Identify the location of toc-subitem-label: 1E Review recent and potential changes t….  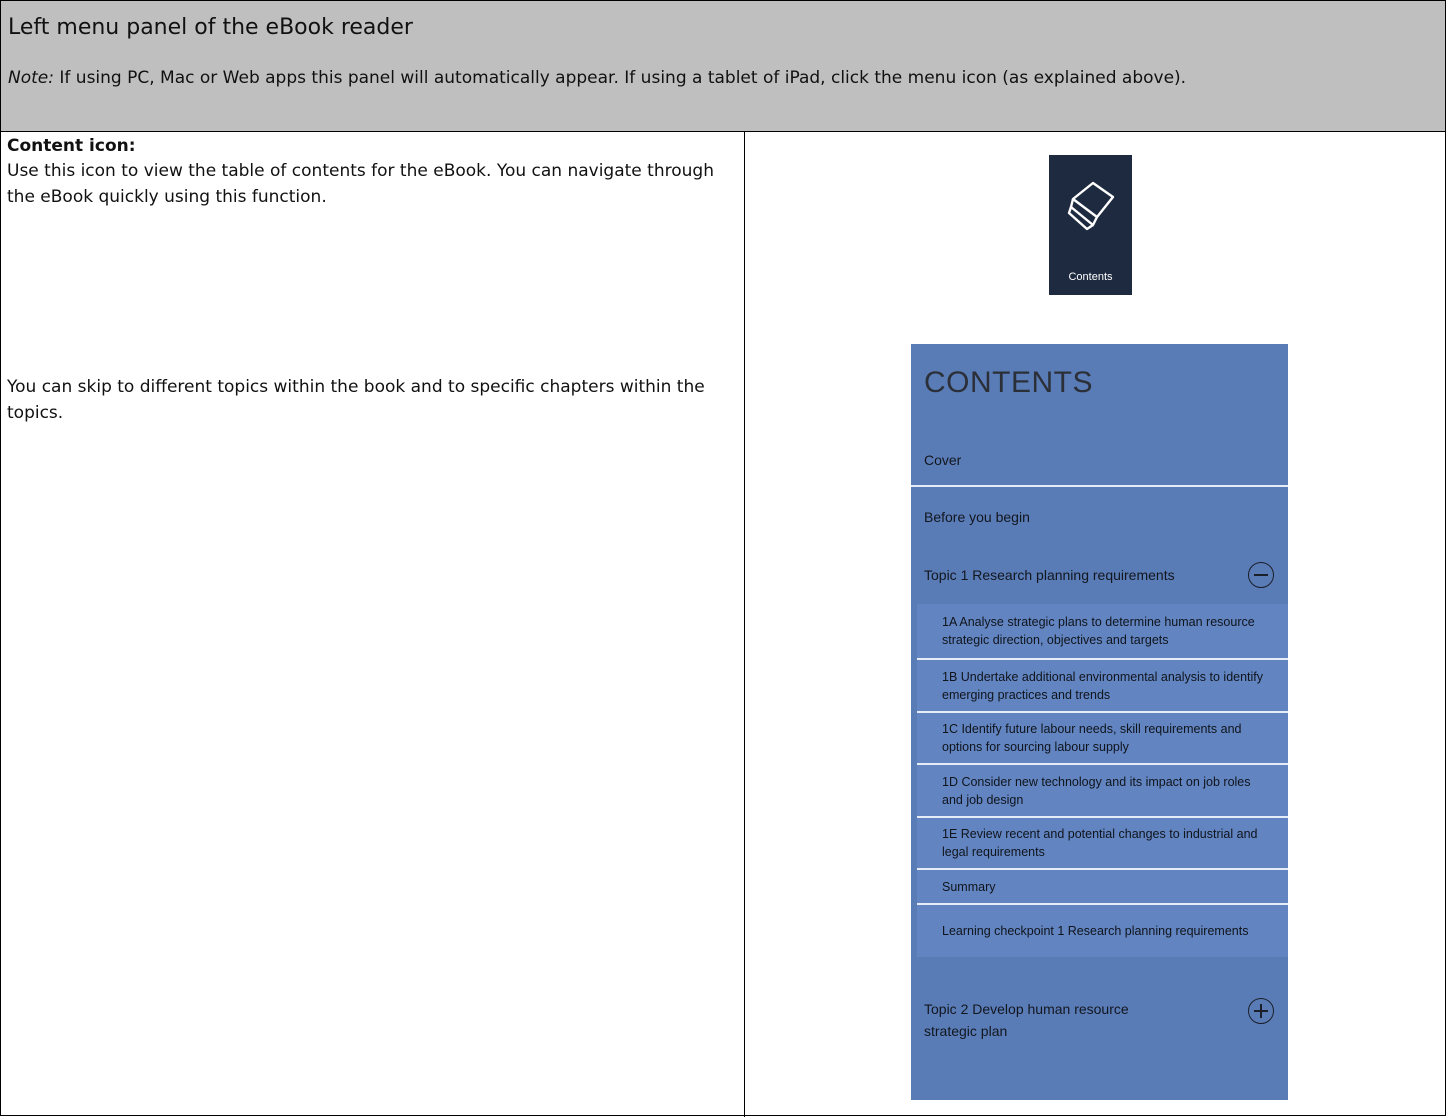
(1100, 843).